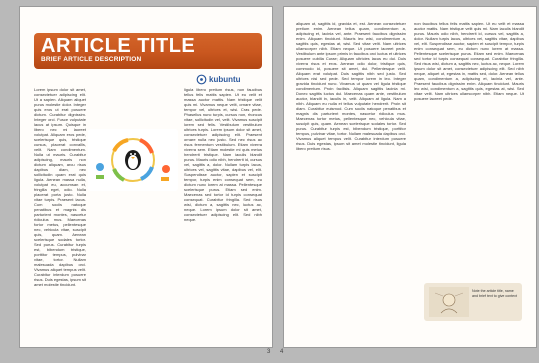 Image resolution: width=539 pixels, height=363 pixels. Describe the element at coordinates (201, 79) in the screenshot. I see `kubuntu-logo-icon` at that location.